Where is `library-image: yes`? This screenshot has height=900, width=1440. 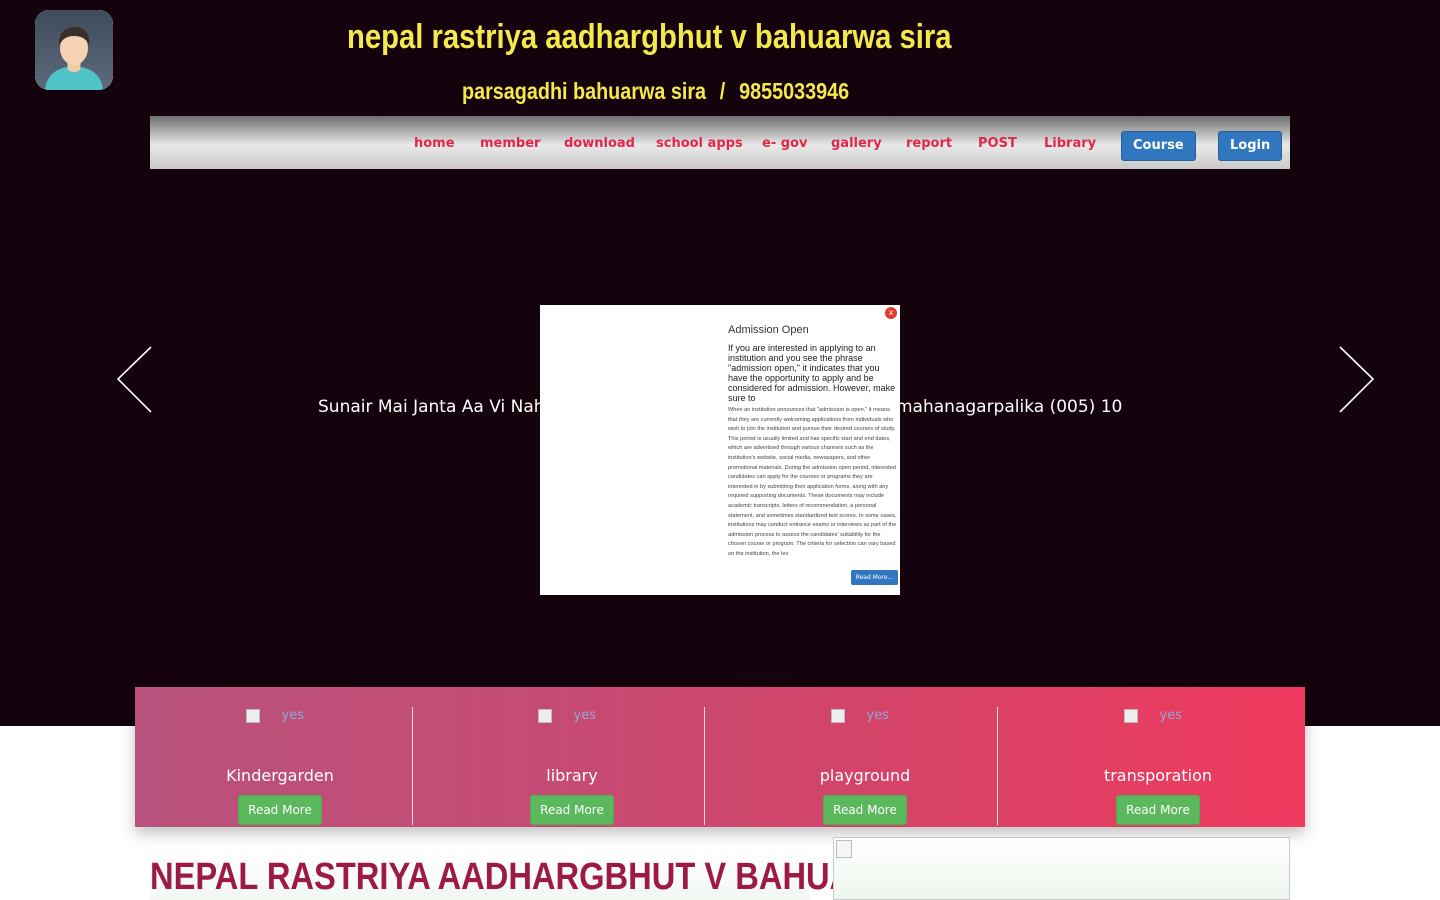 library-image: yes is located at coordinates (567, 715).